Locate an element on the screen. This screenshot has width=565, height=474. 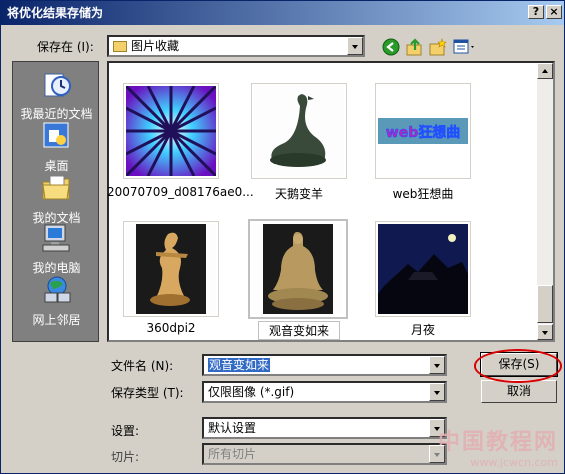
settings-dropdown: 默认设置 is located at coordinates (324, 428).